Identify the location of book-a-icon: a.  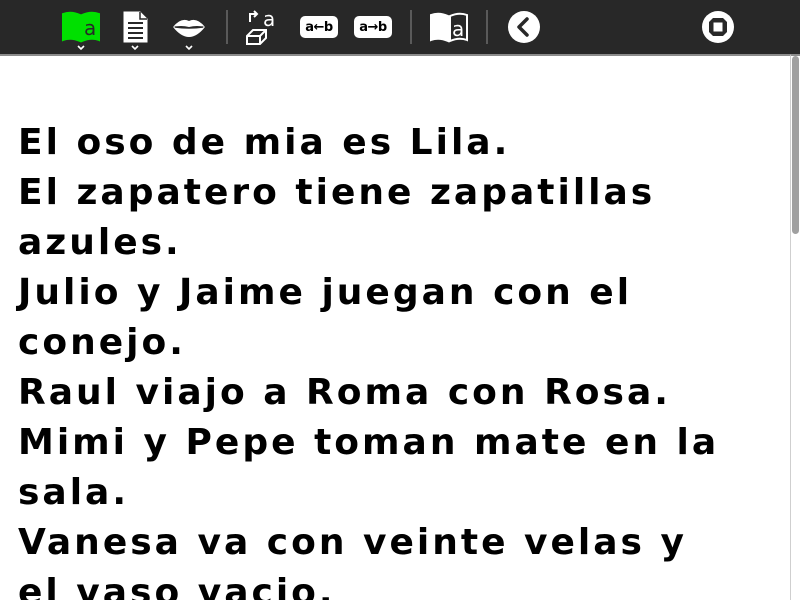
(449, 27).